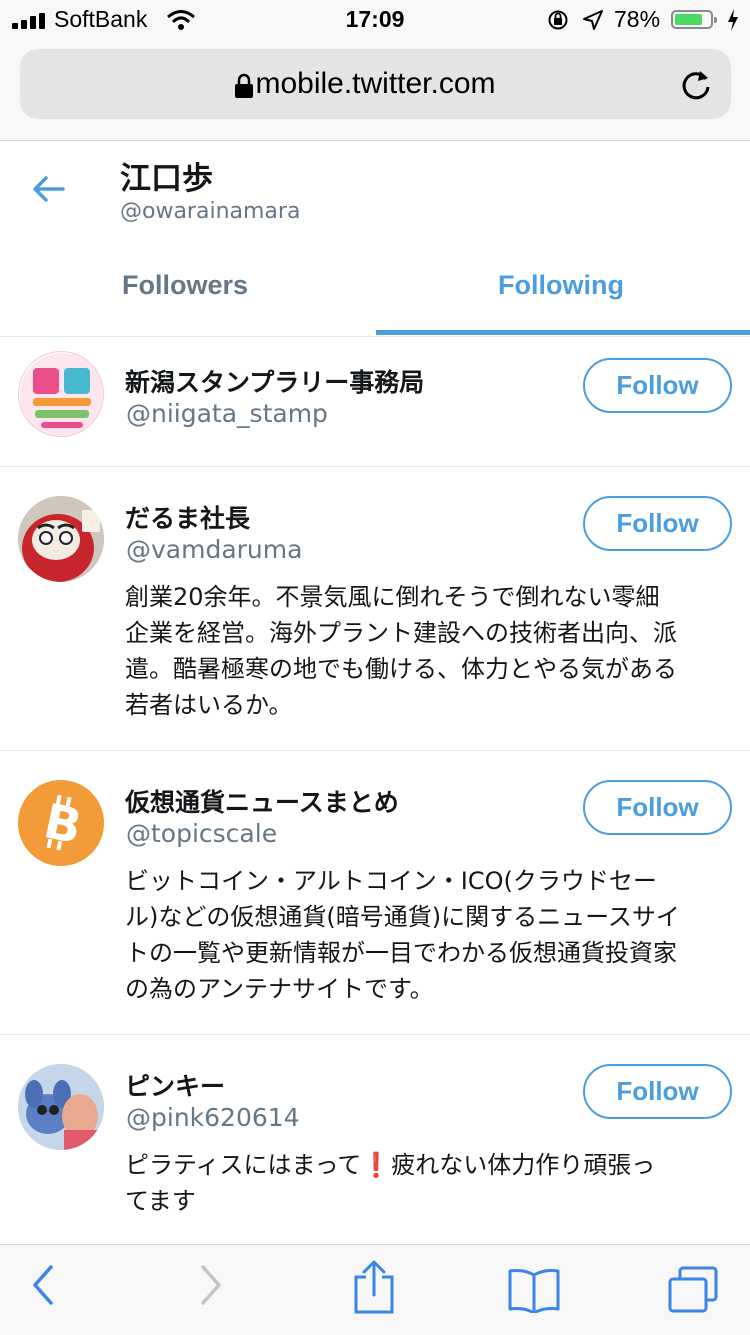  I want to click on arrow-left-icon, so click(48, 188).